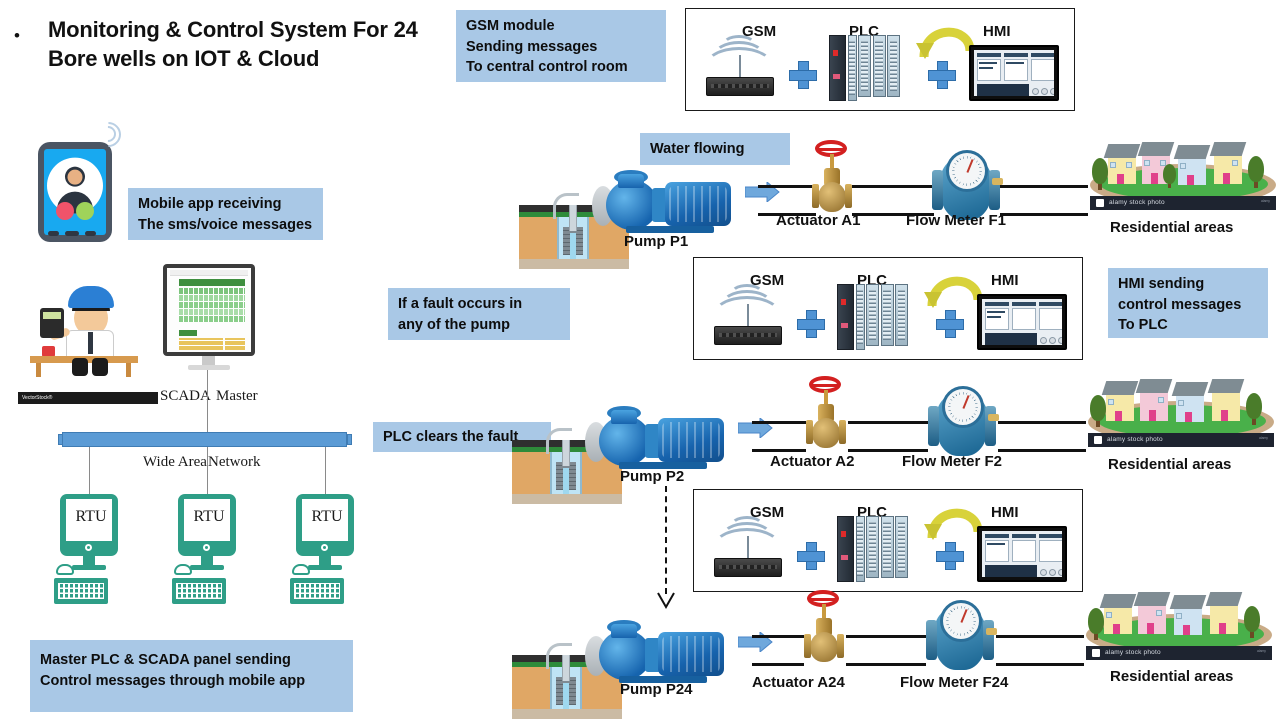 The height and width of the screenshot is (720, 1280). Describe the element at coordinates (479, 314) in the screenshot. I see `caption-fault-occurs: If a fault occurs in any of the pump` at that location.